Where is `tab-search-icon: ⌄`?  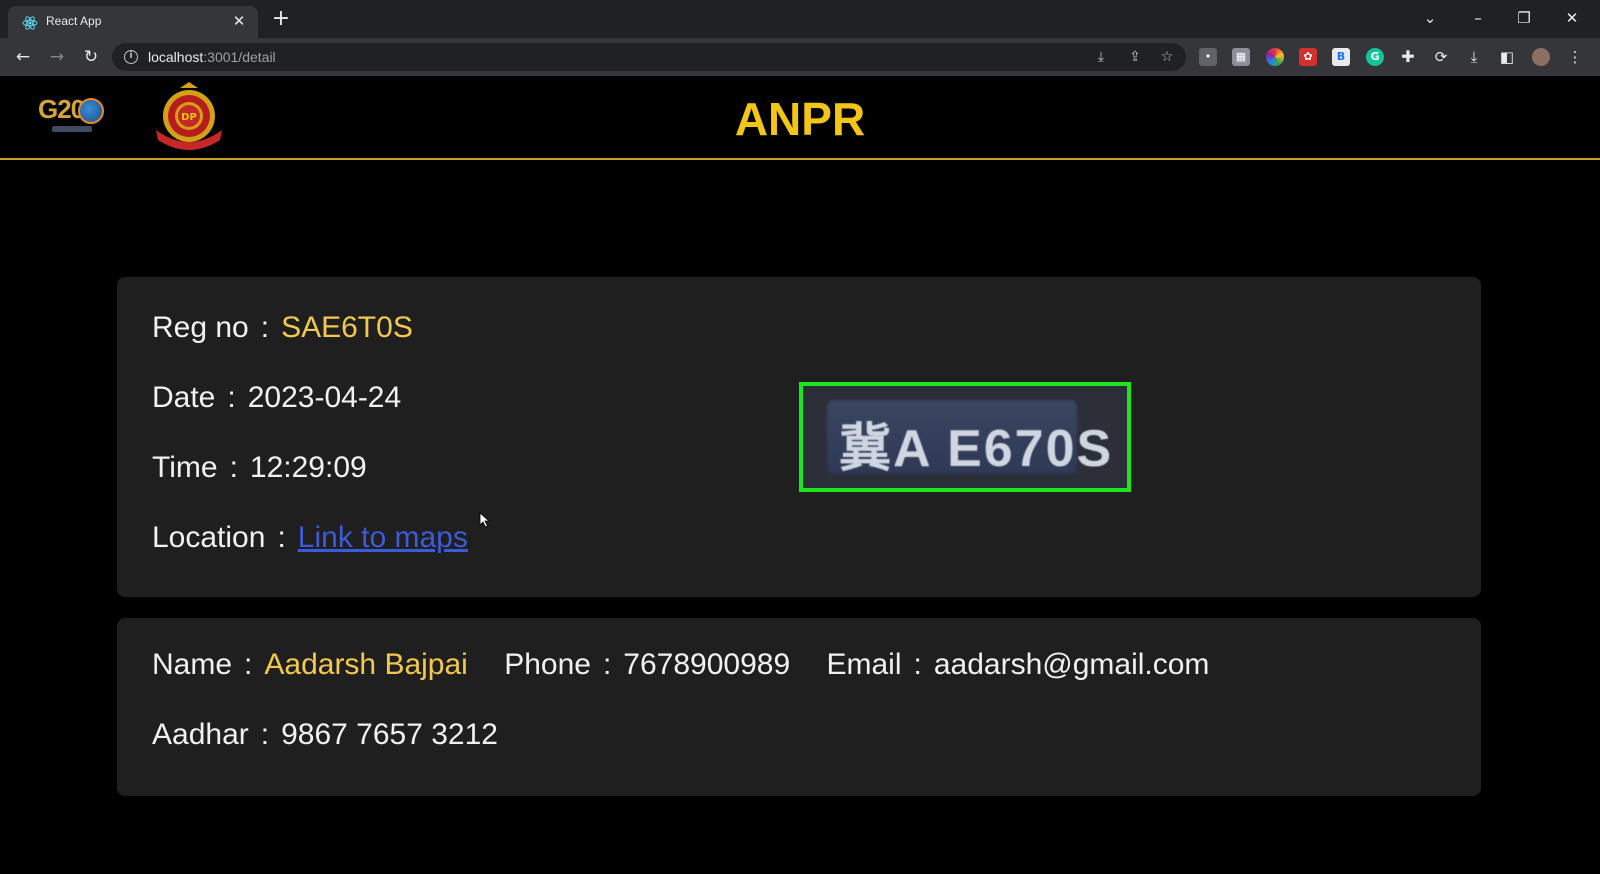 tab-search-icon: ⌄ is located at coordinates (1430, 18).